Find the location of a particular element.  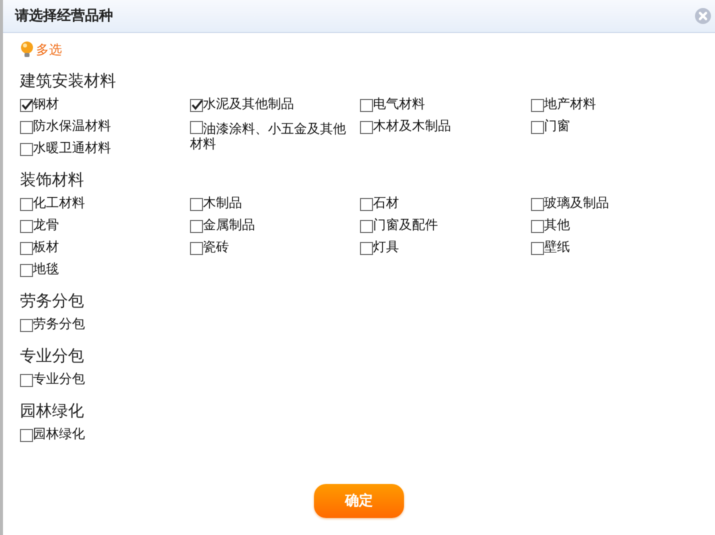

close-icon is located at coordinates (703, 16).